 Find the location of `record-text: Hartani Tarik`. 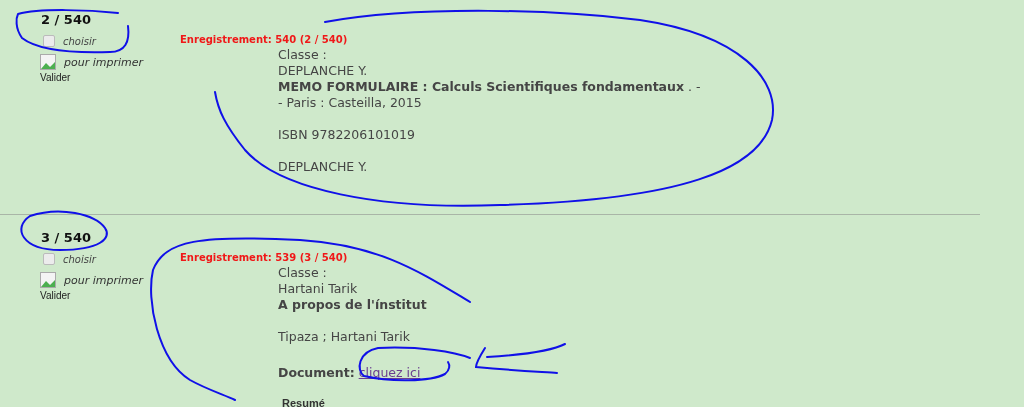

record-text: Hartani Tarik is located at coordinates (318, 288).